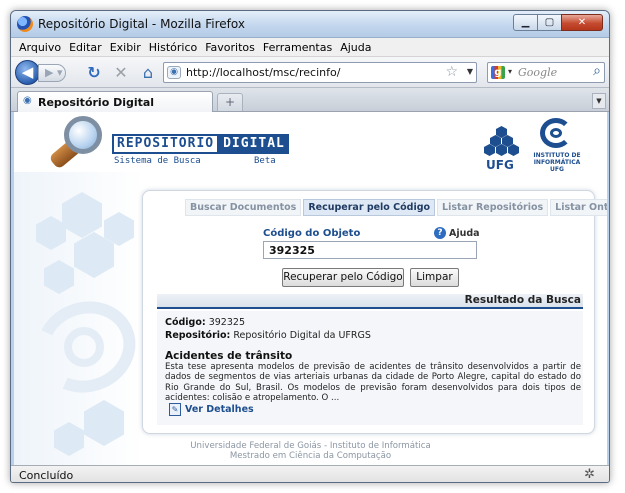 Image resolution: width=625 pixels, height=493 pixels. I want to click on instituto-informatica-logo: INSTITUTO DE INFORMÁTICA UFG, so click(557, 148).